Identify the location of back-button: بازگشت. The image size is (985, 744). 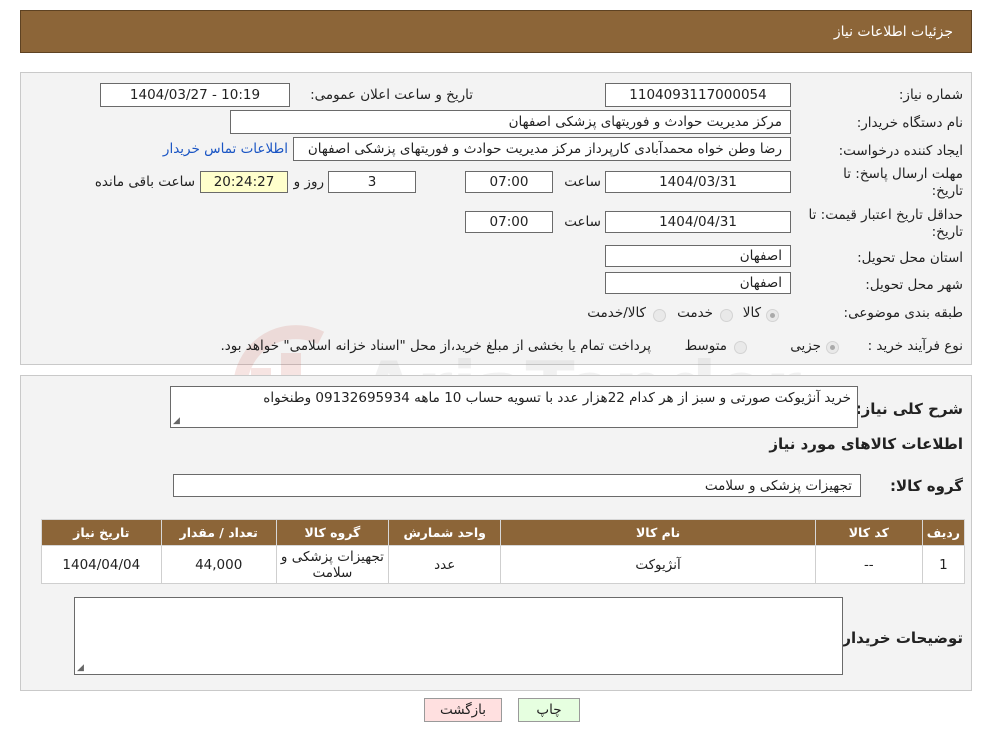
(463, 710).